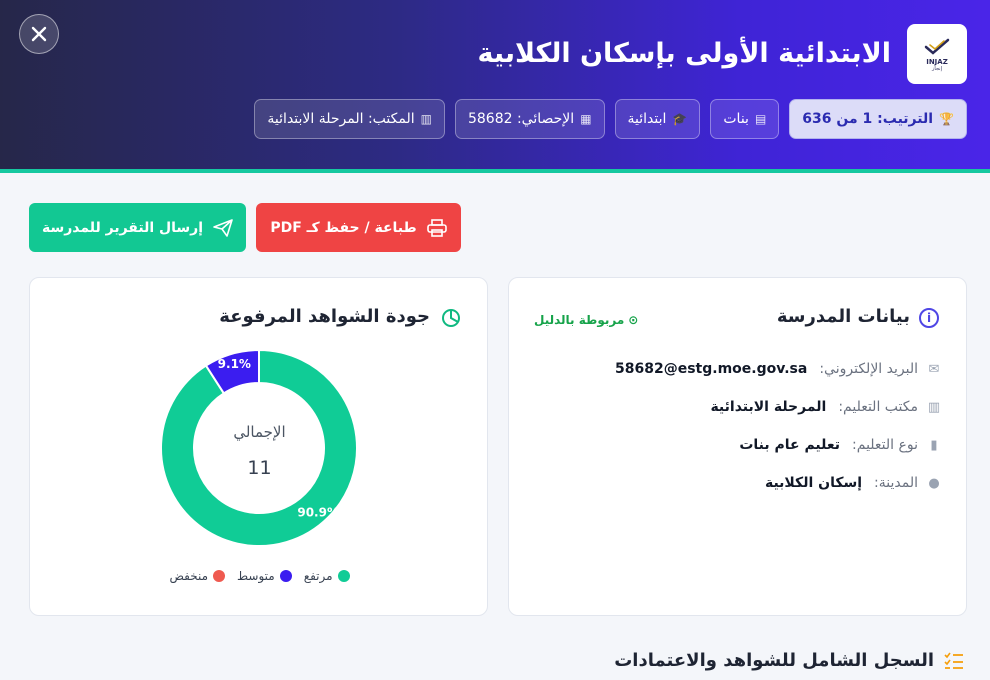 The width and height of the screenshot is (990, 680). What do you see at coordinates (318, 576) in the screenshot?
I see `legend-label-high: مرتفع` at bounding box center [318, 576].